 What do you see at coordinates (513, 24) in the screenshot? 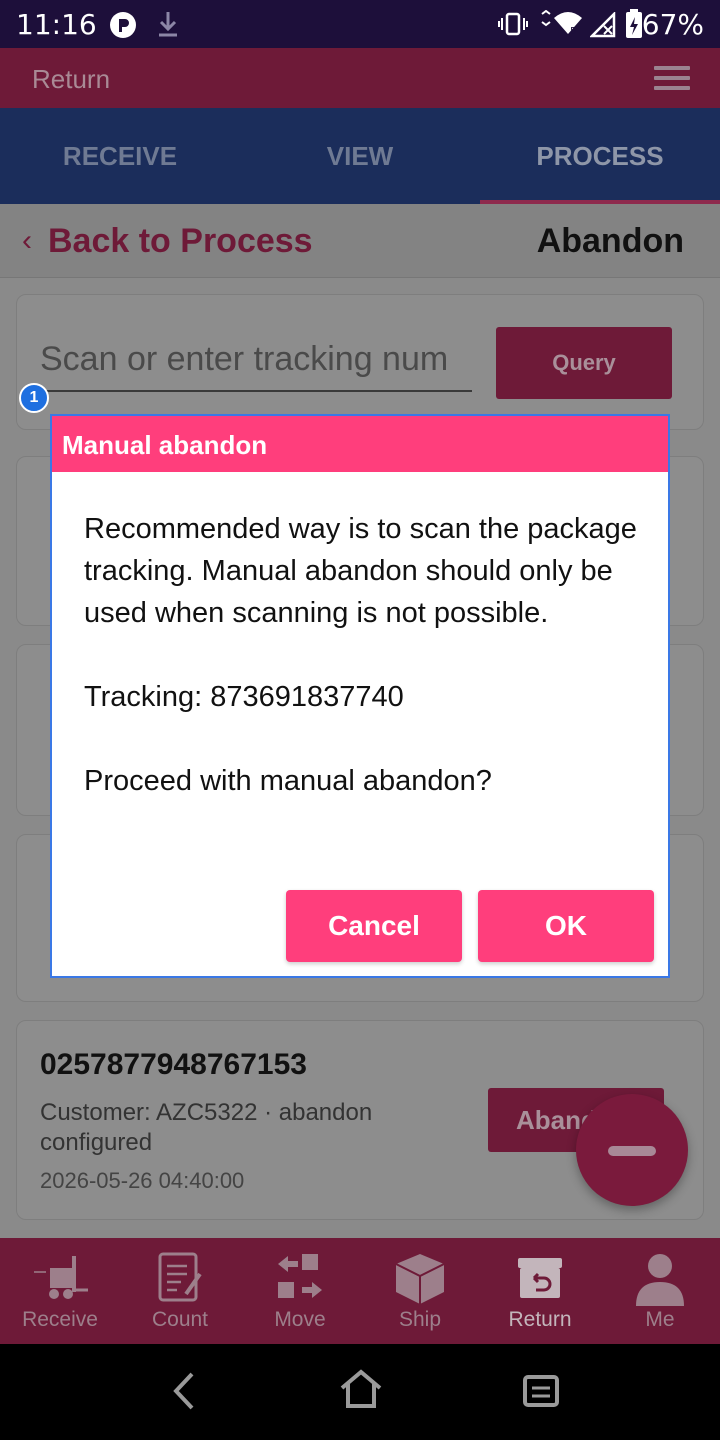
I see `vibrate-icon` at bounding box center [513, 24].